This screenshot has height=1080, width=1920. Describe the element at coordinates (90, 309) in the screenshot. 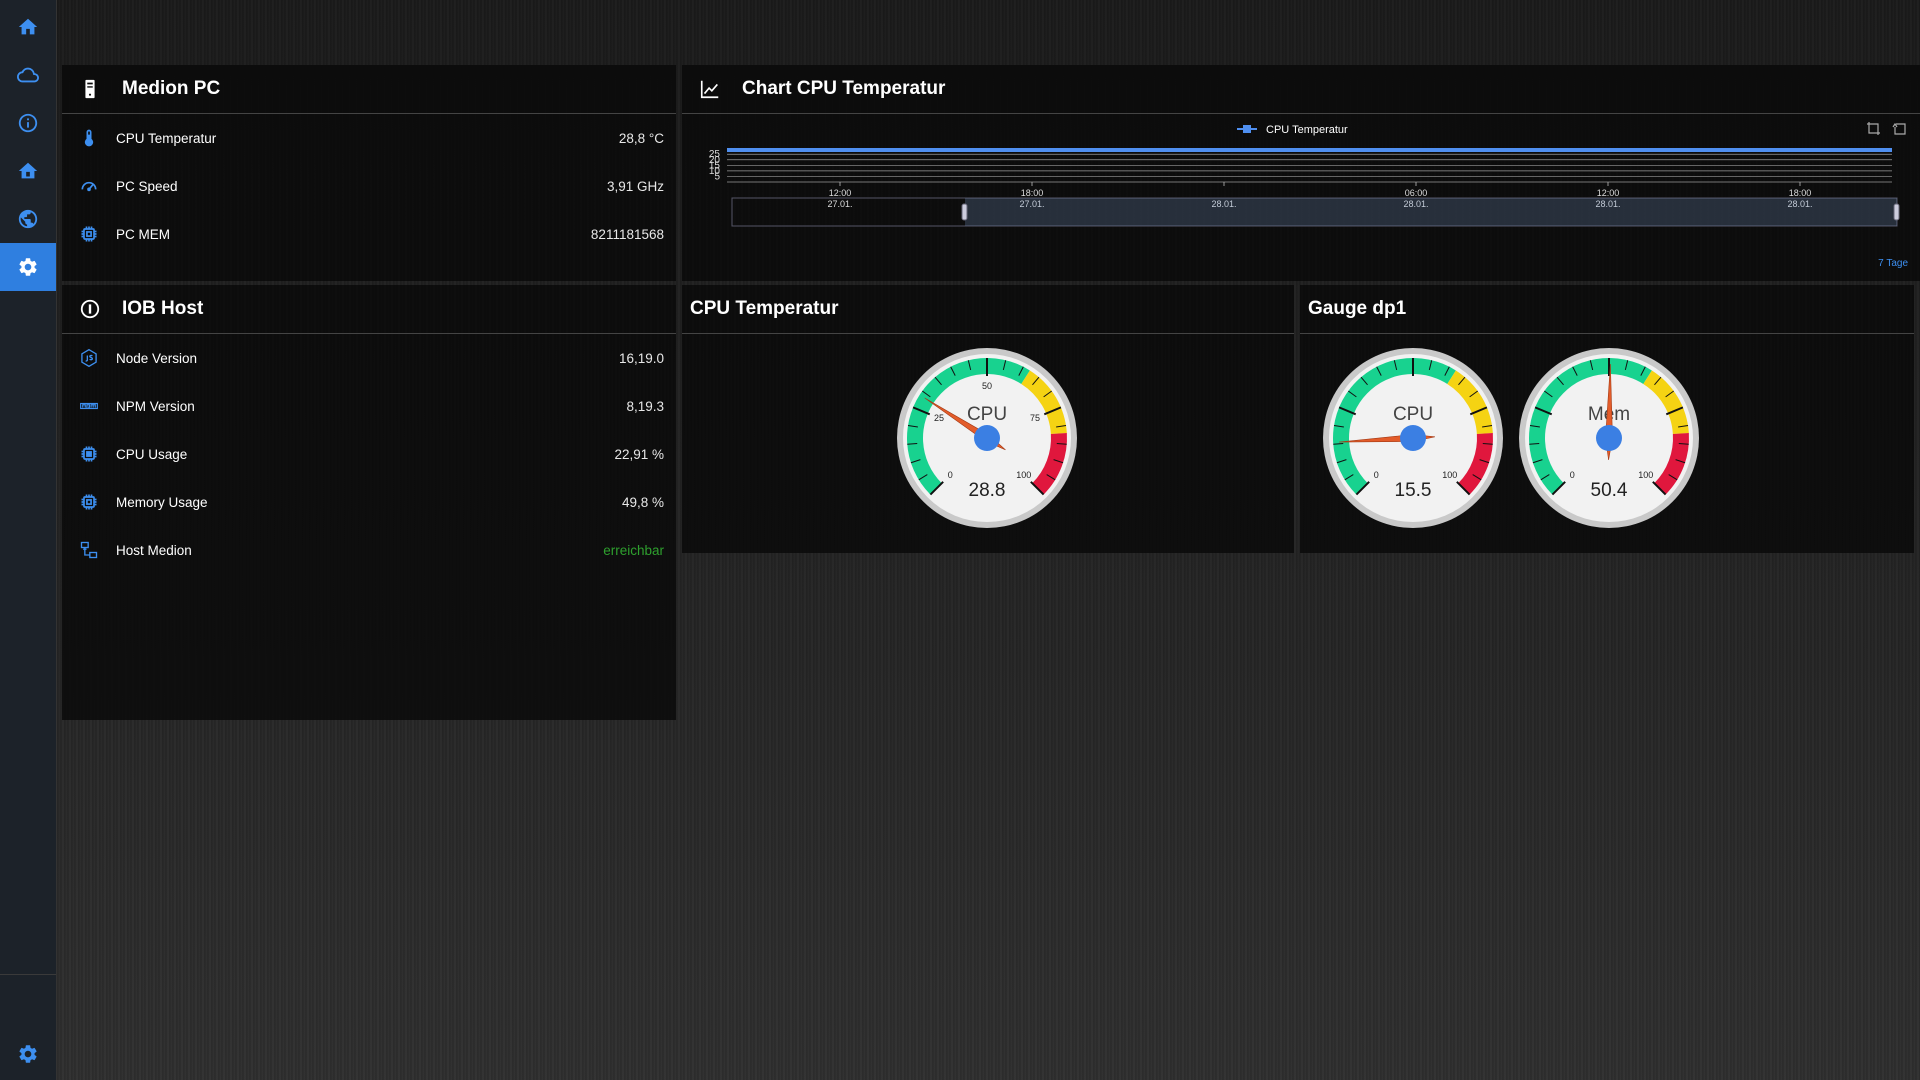

I see `iobroker-logo-icon` at that location.